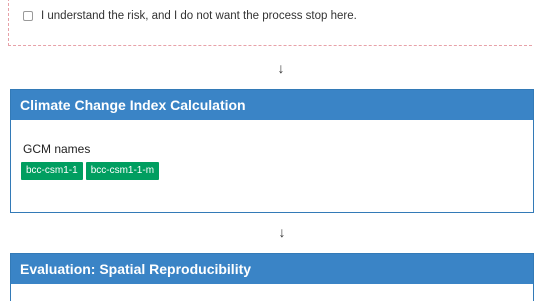  Describe the element at coordinates (122, 171) in the screenshot. I see `gcm-tag: bcc-csm1-1-m` at that location.